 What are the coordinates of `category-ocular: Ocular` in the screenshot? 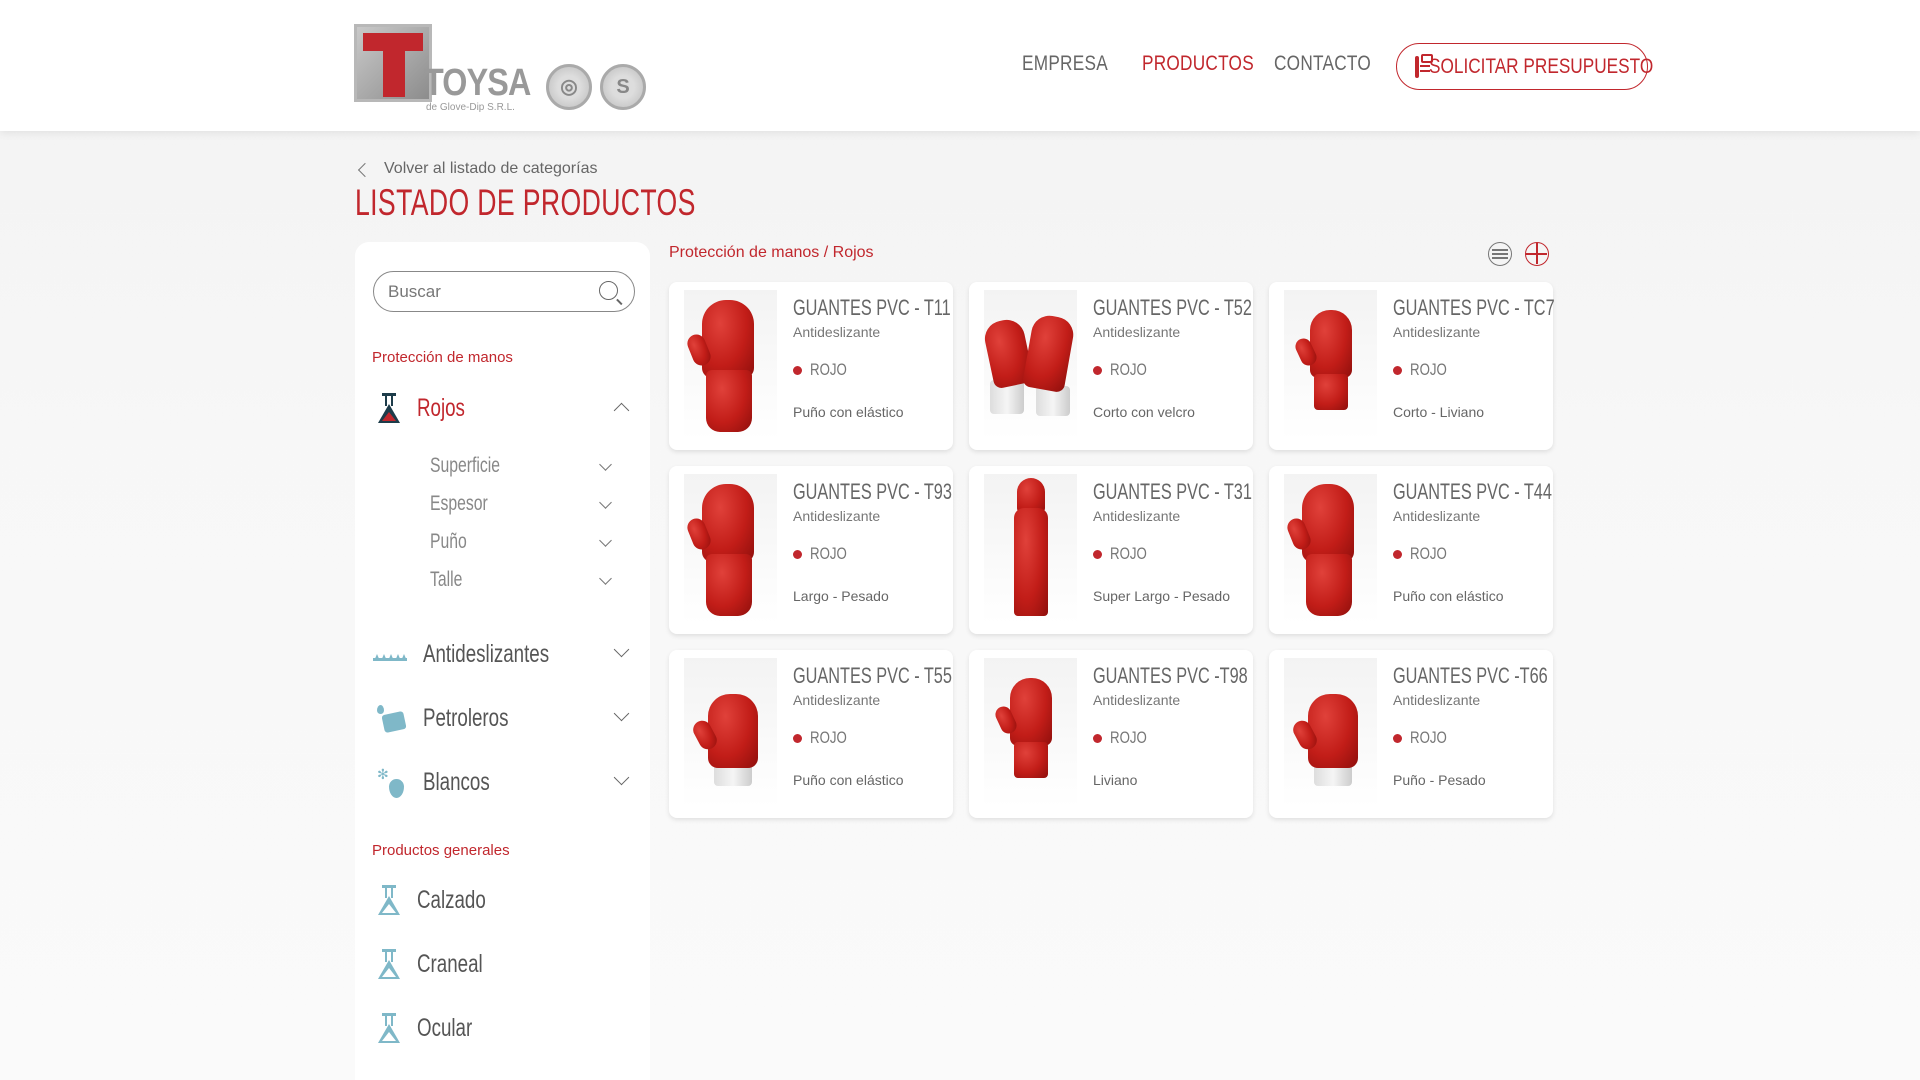 It's located at (504, 1028).